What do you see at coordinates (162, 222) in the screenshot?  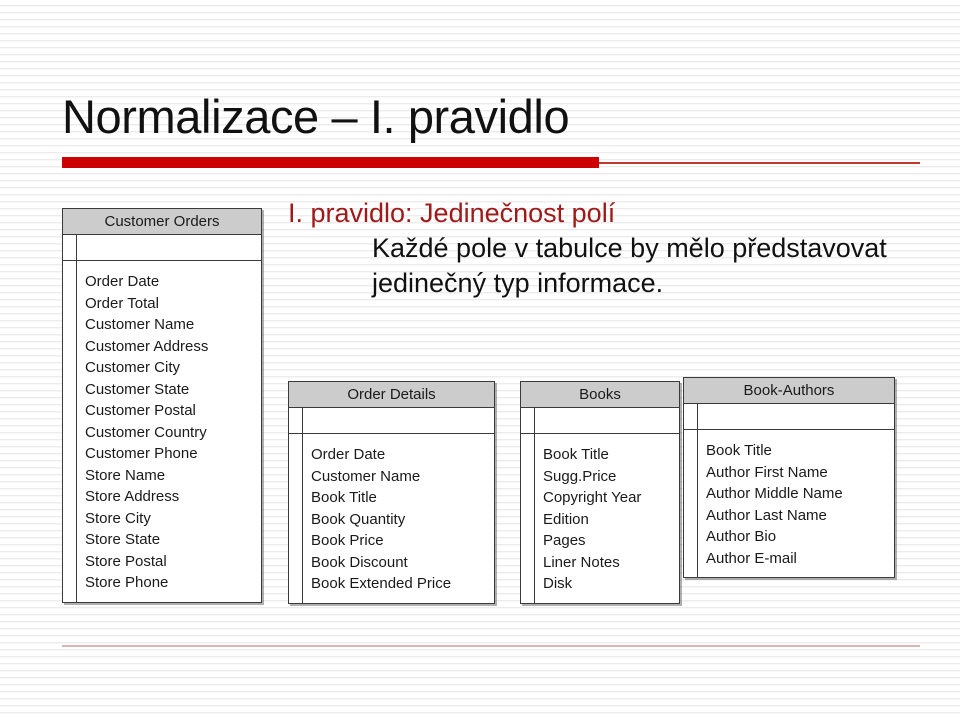 I see `er-table-title: Customer Orders` at bounding box center [162, 222].